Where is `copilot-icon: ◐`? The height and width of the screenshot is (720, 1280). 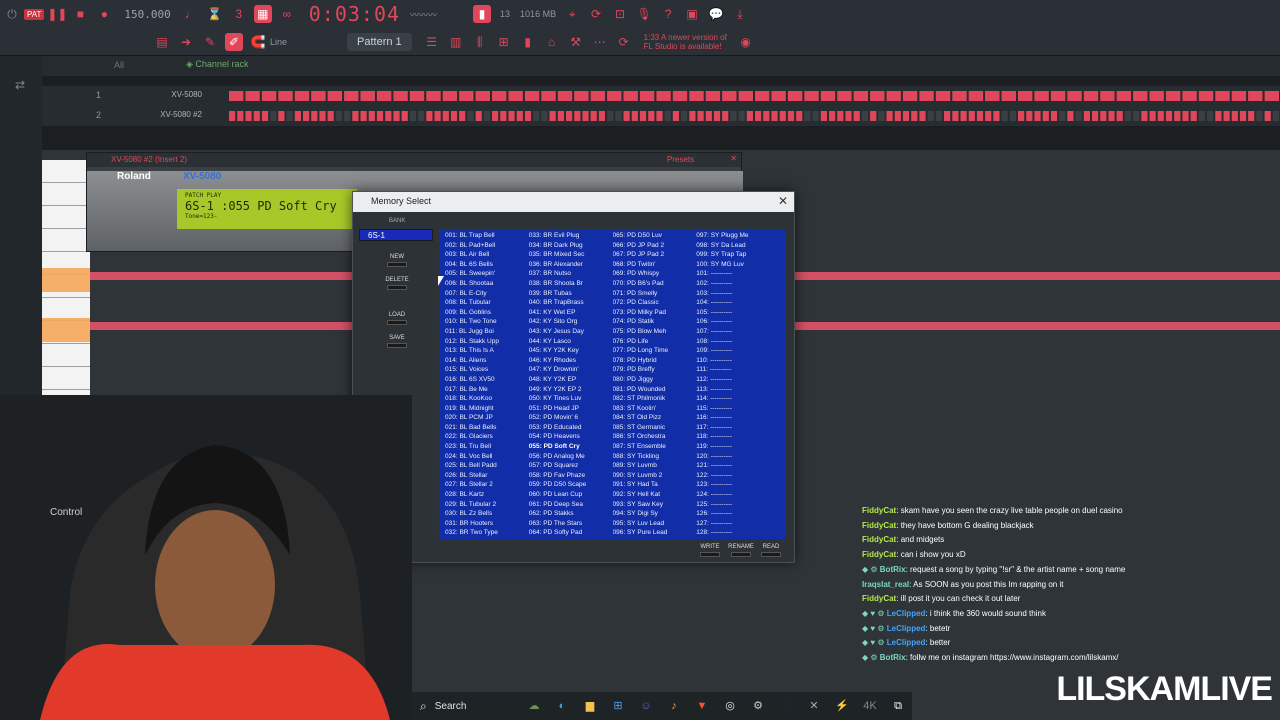 copilot-icon: ◐ is located at coordinates (562, 706).